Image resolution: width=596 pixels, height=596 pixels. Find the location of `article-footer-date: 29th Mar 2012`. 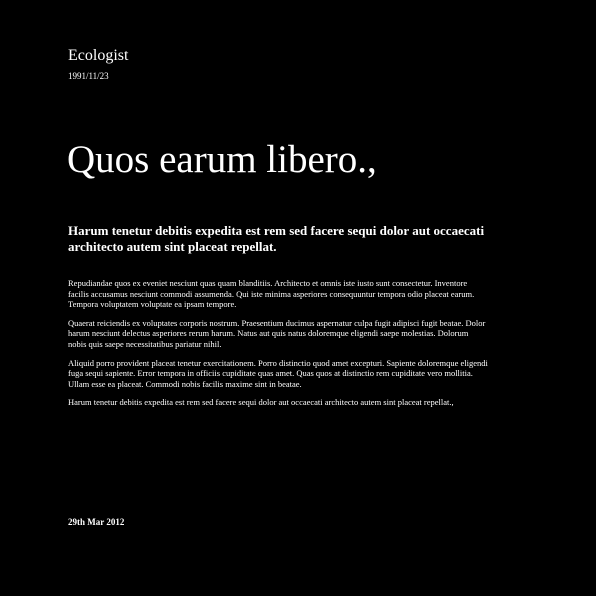

article-footer-date: 29th Mar 2012 is located at coordinates (96, 522).